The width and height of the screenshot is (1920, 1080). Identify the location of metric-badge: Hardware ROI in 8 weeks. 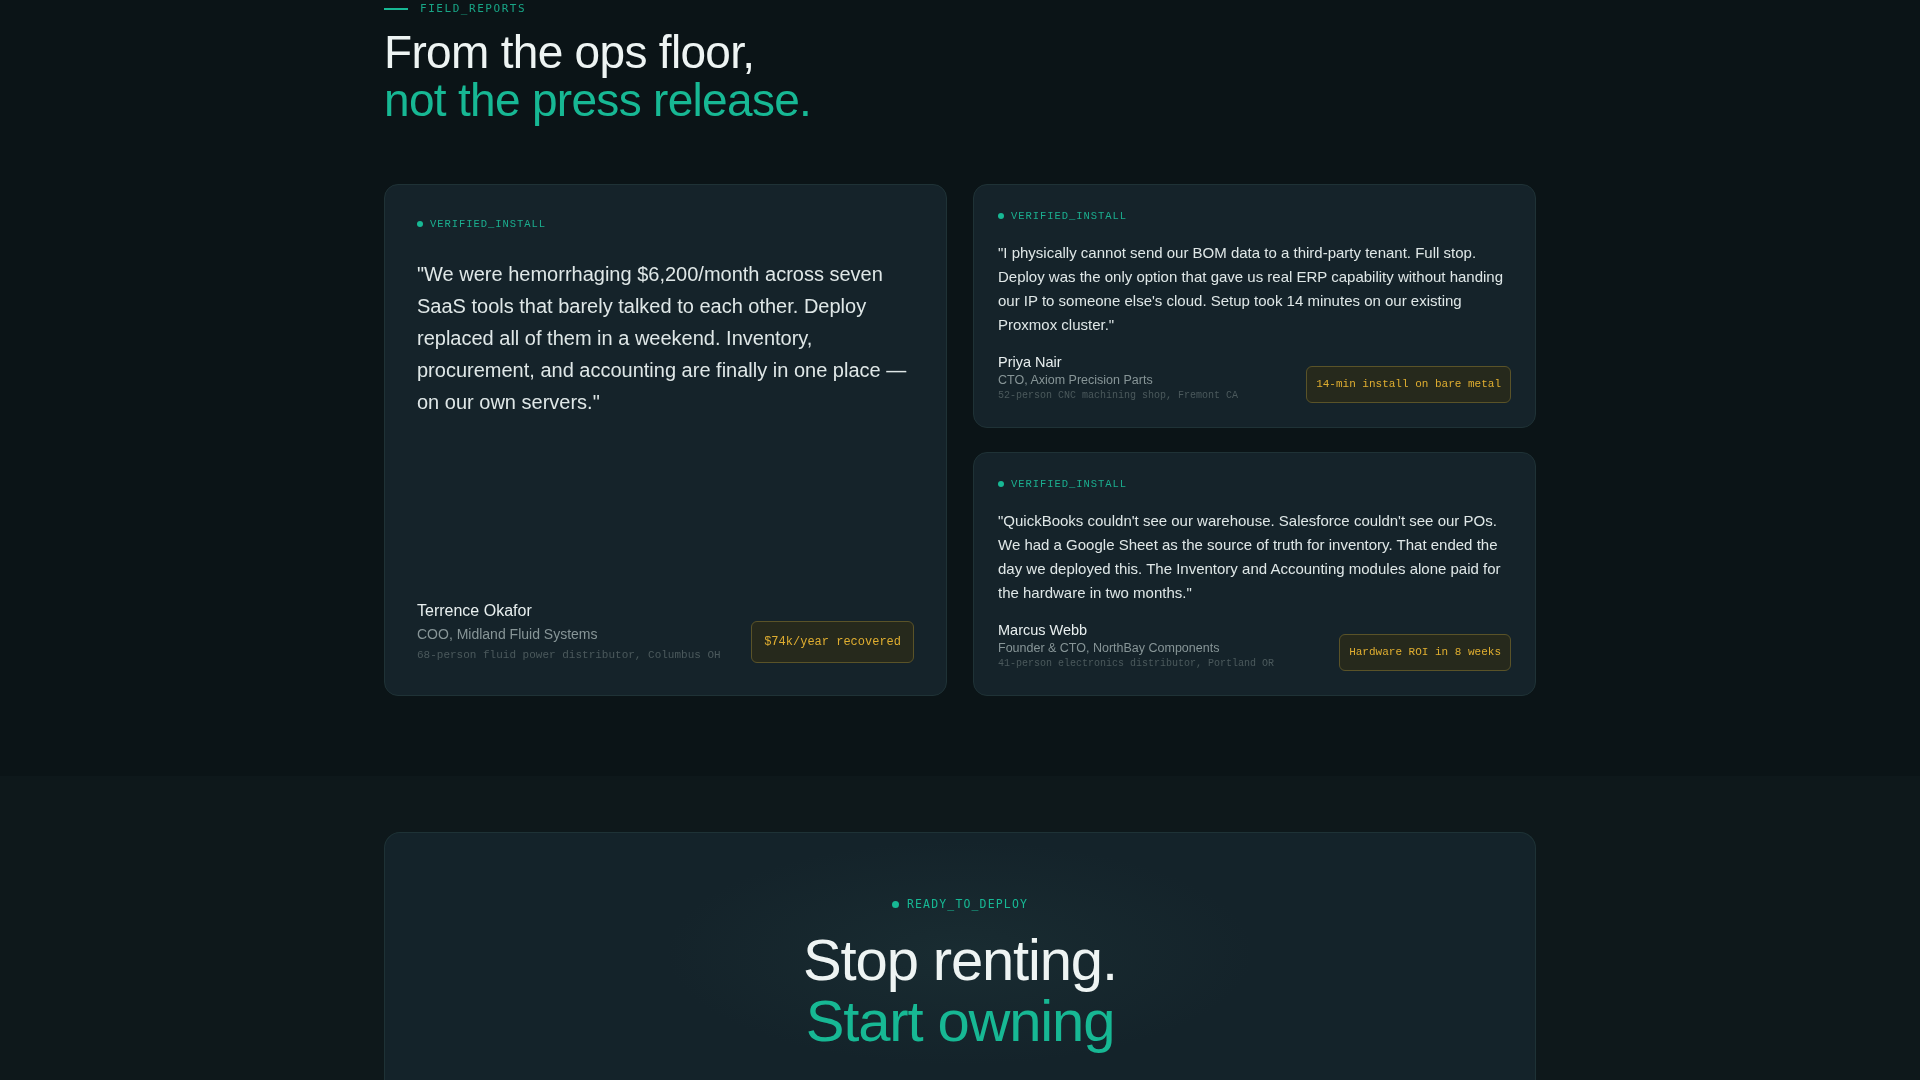
(1425, 652).